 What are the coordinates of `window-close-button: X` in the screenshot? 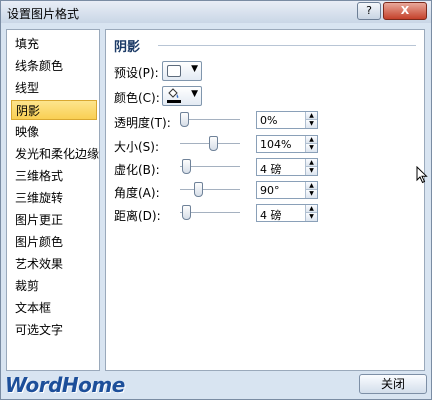 It's located at (405, 11).